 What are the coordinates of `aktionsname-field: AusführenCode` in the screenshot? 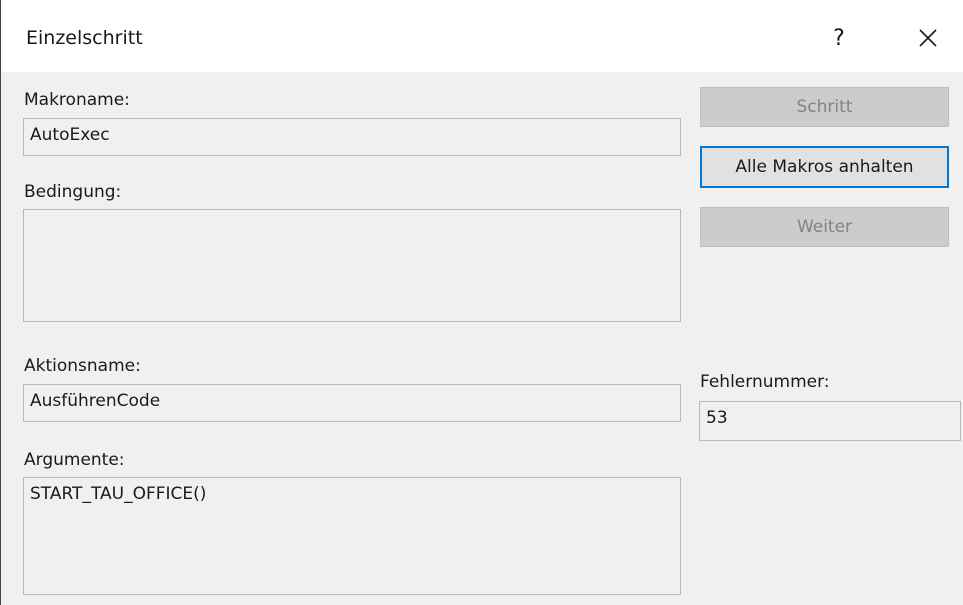 It's located at (352, 403).